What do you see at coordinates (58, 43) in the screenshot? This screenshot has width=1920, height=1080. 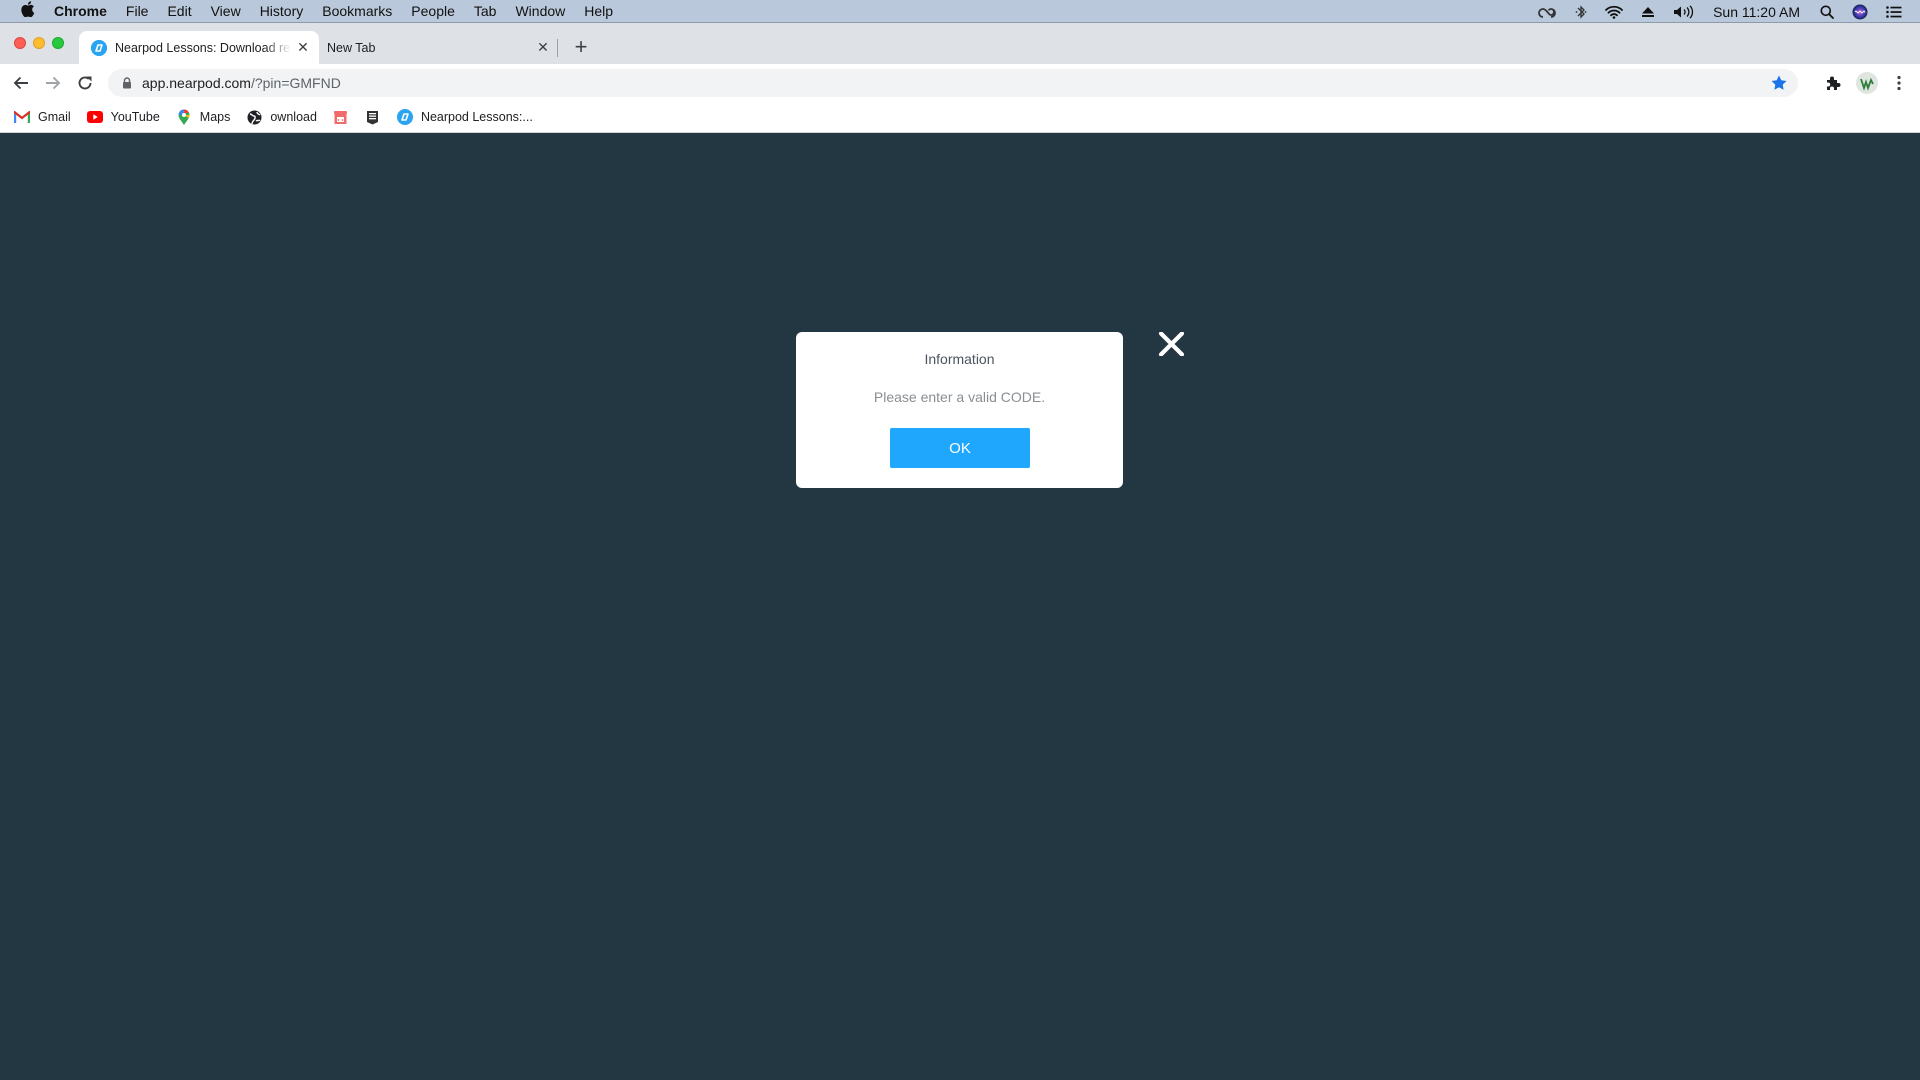 I see `window-fullscreen-button` at bounding box center [58, 43].